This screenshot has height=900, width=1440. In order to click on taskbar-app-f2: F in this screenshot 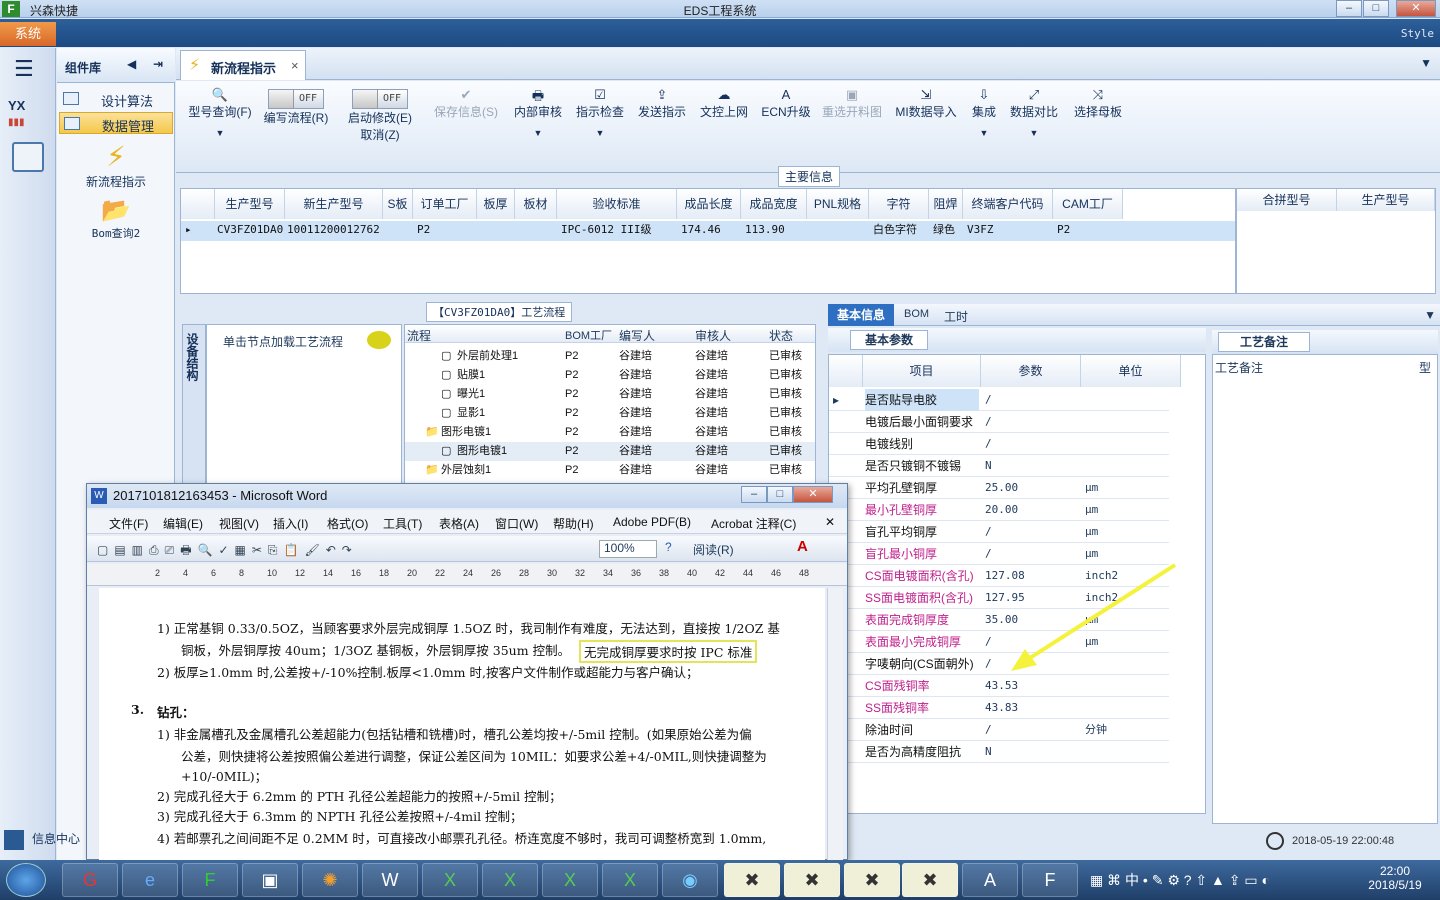, I will do `click(1050, 880)`.